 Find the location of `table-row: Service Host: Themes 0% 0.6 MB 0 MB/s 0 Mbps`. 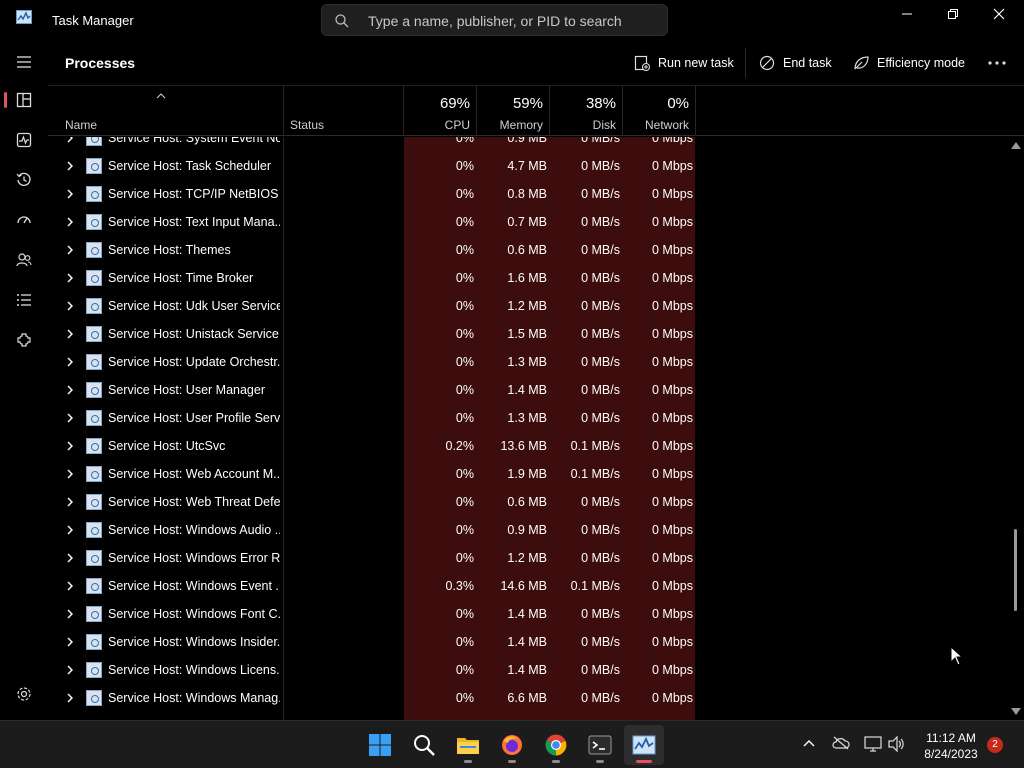

table-row: Service Host: Themes 0% 0.6 MB 0 MB/s 0 Mbps is located at coordinates (528, 250).